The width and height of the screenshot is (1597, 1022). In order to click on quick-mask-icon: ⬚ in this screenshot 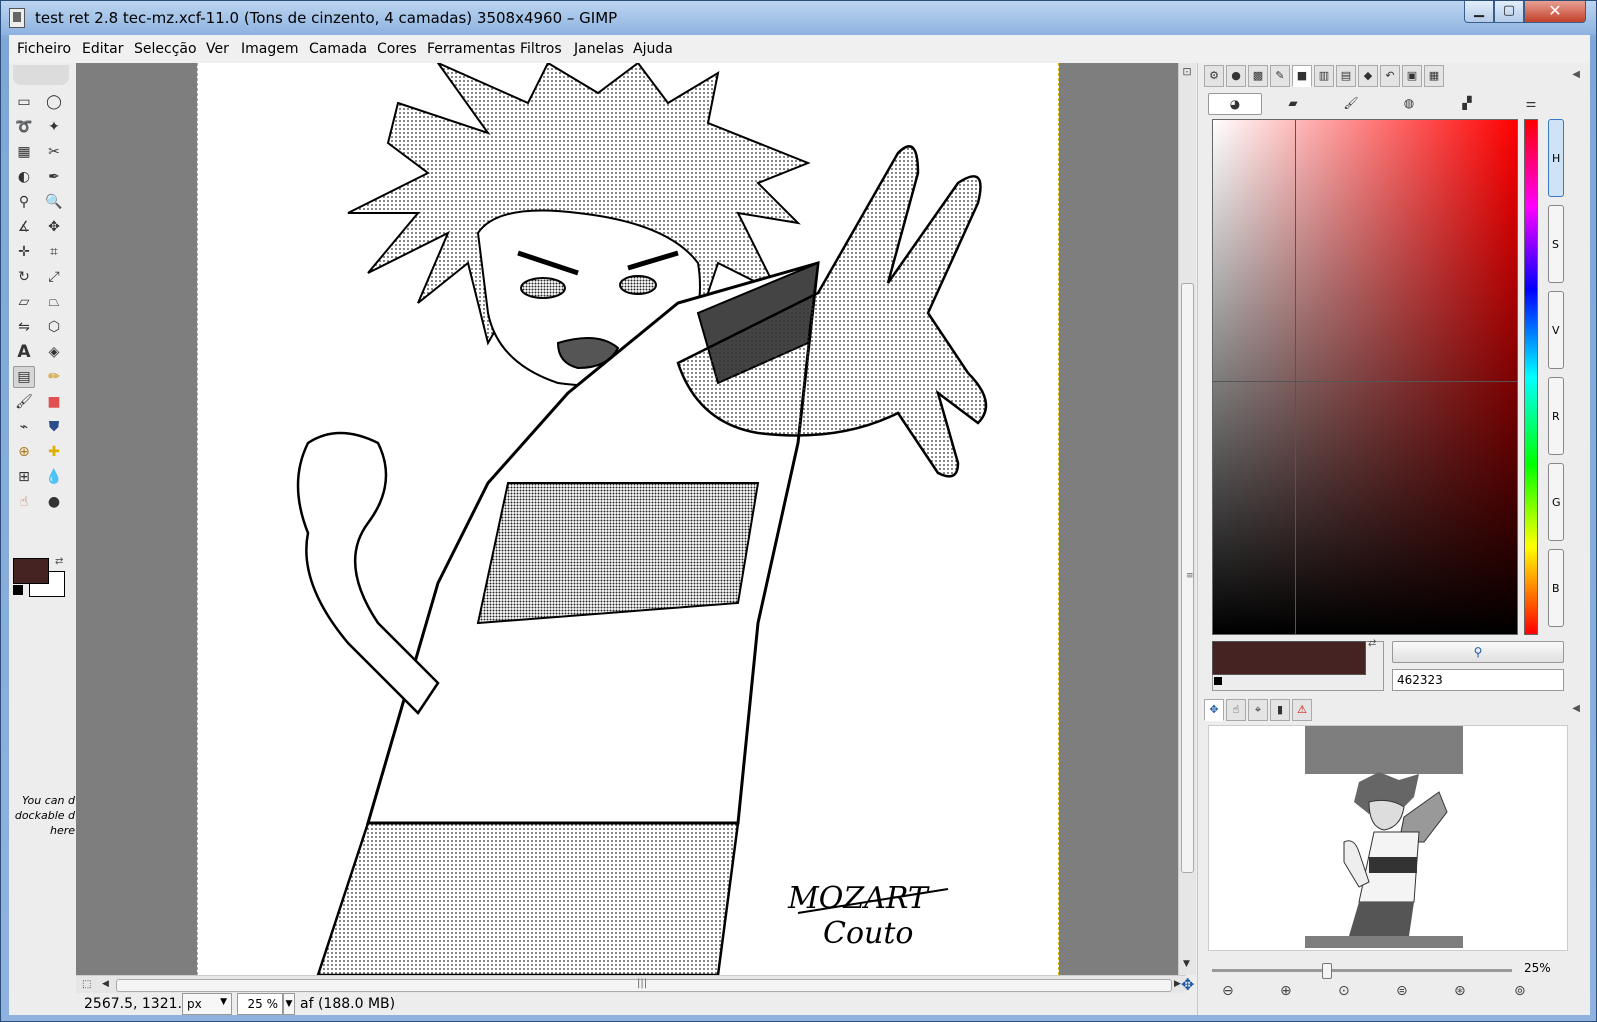, I will do `click(86, 984)`.